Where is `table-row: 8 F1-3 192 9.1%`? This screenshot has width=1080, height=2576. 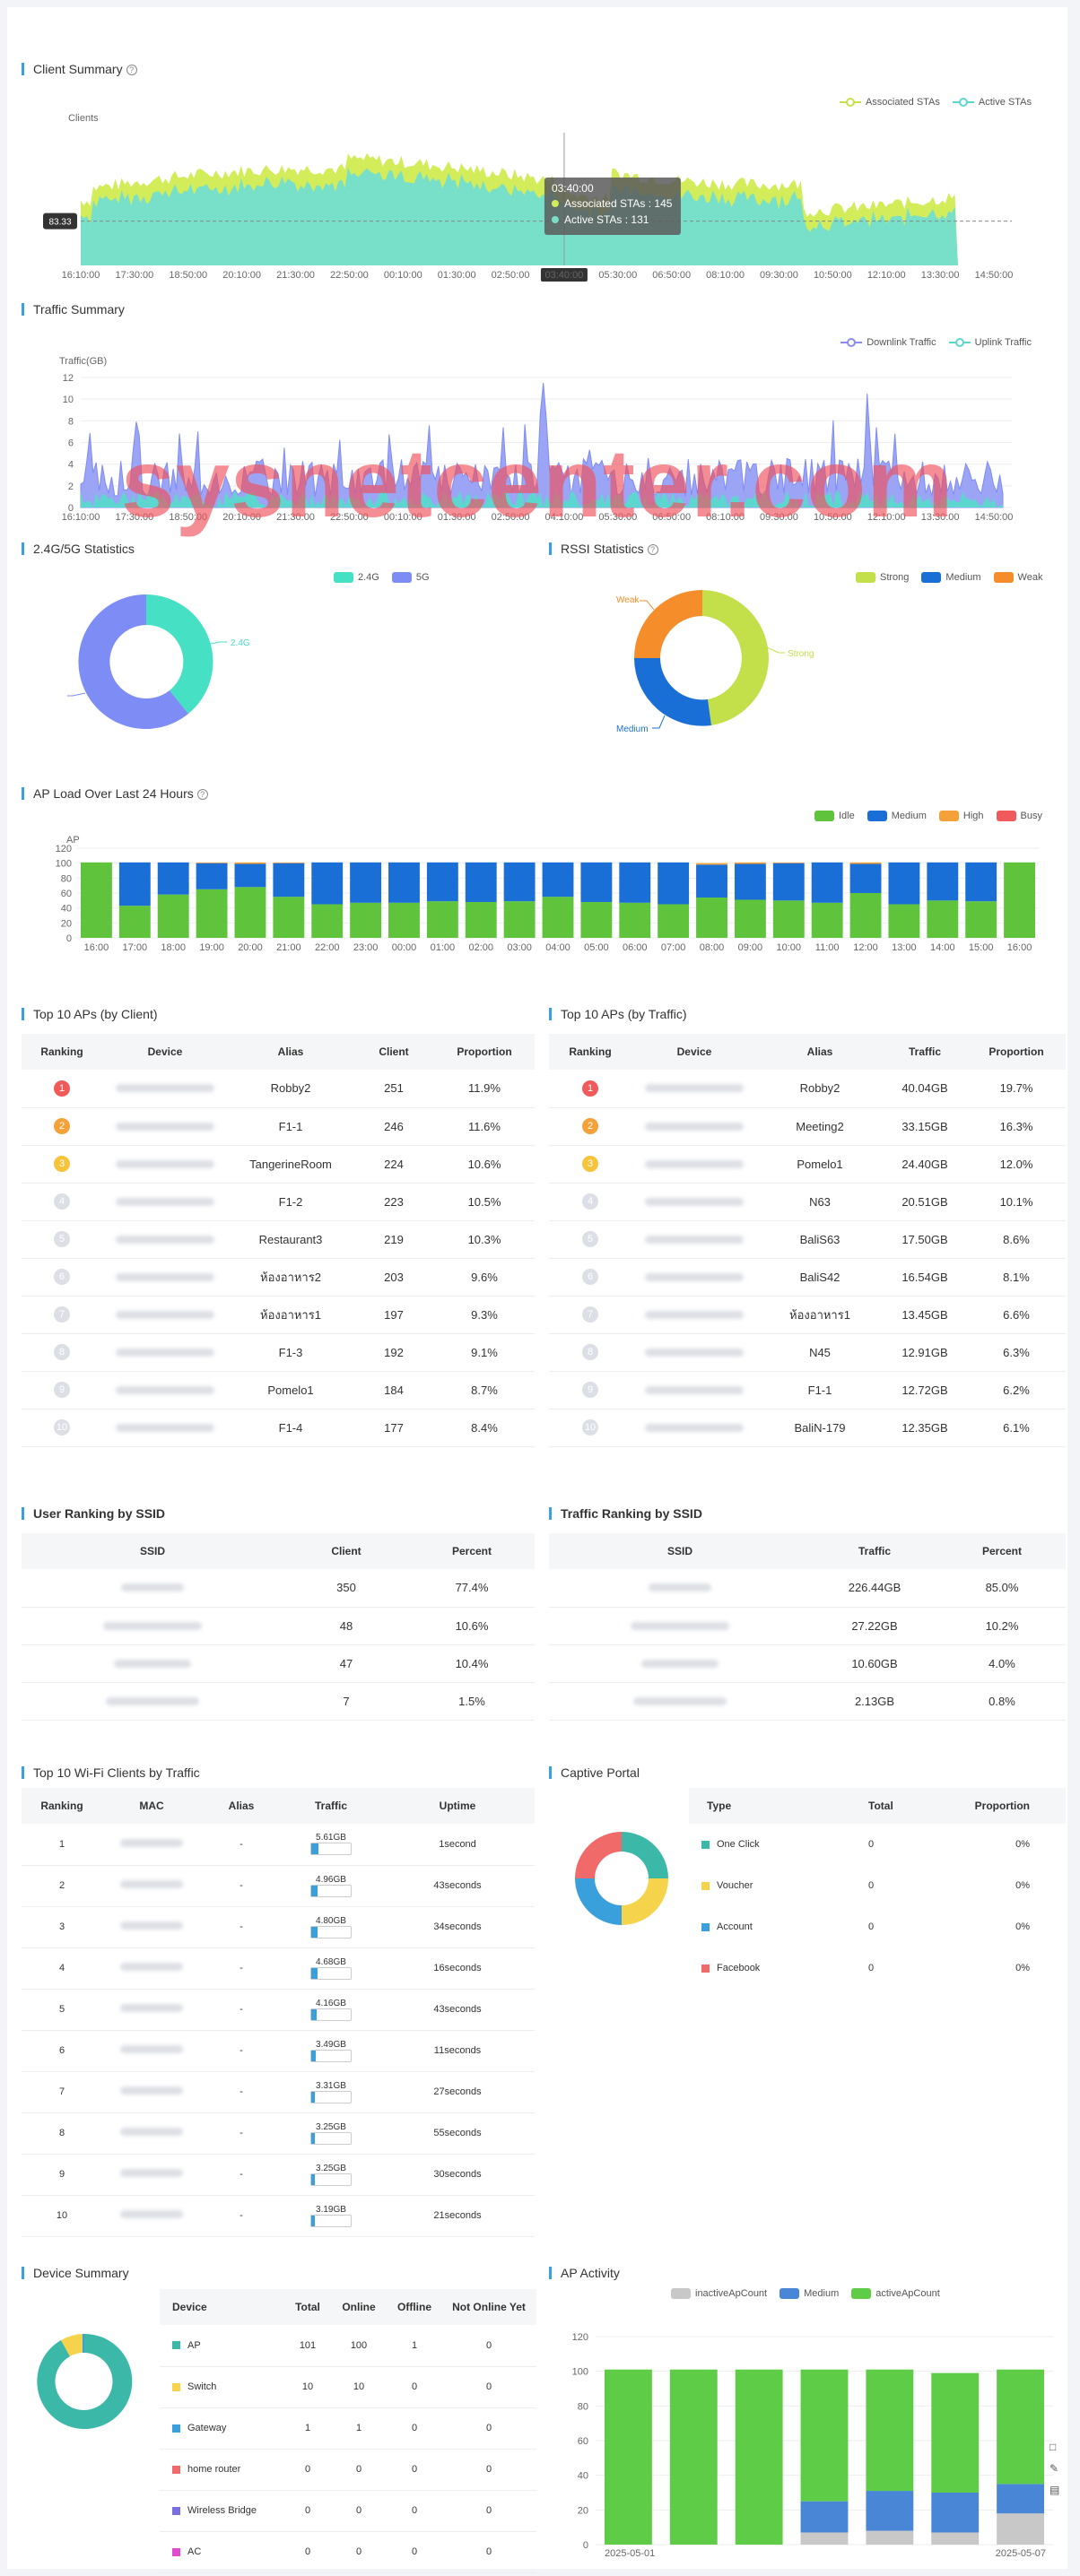
table-row: 8 F1-3 192 9.1% is located at coordinates (278, 1352).